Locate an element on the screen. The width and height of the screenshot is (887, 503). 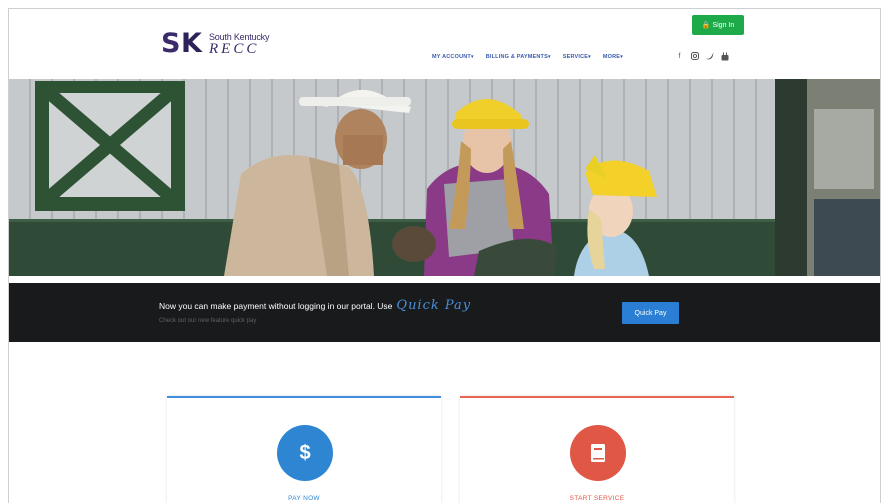
instagram-icon is located at coordinates (694, 56).